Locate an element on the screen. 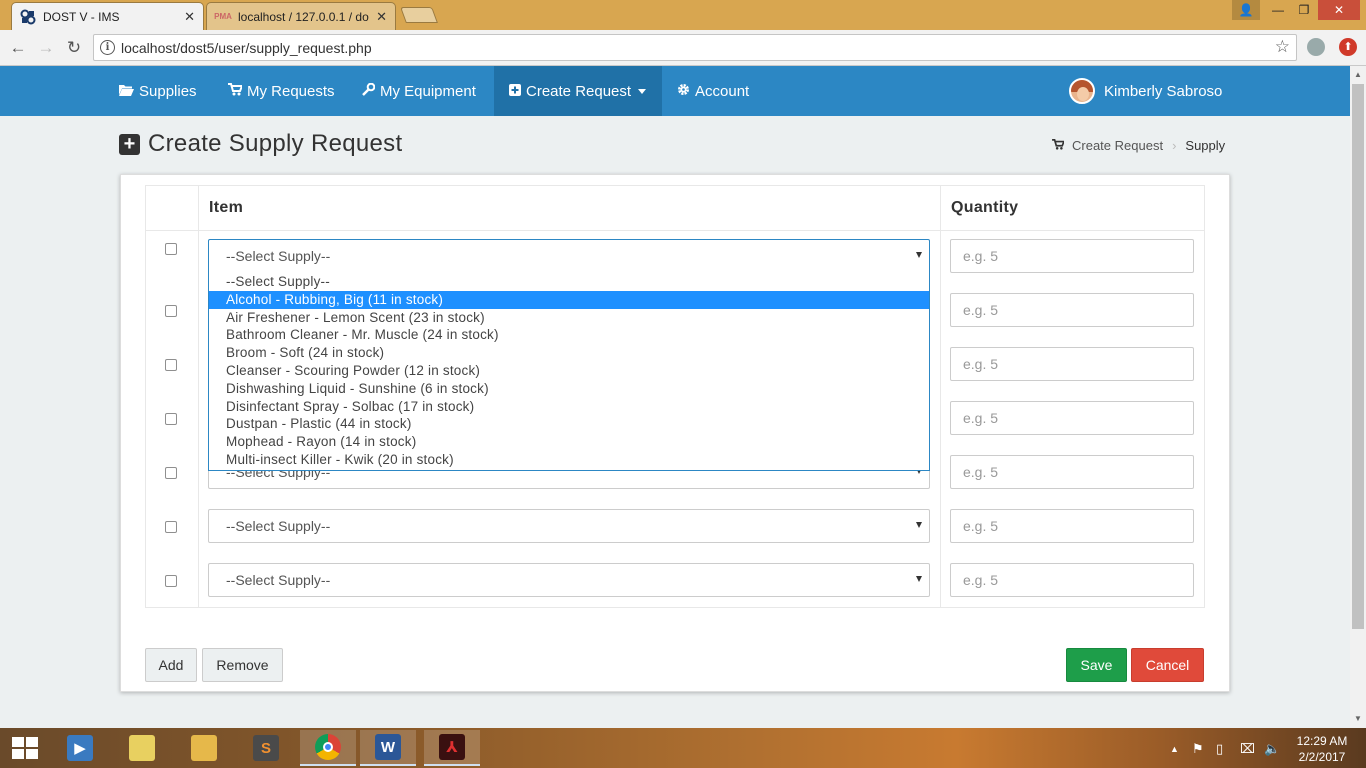 The height and width of the screenshot is (768, 1366). clock-time: 12:29 AM is located at coordinates (1322, 741).